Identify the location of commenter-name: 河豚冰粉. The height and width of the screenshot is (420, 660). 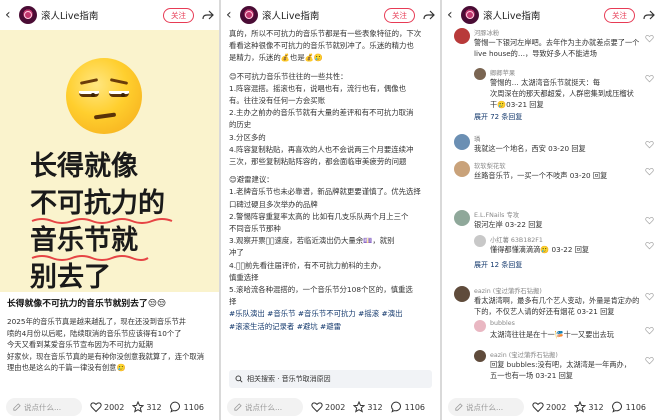
(486, 32).